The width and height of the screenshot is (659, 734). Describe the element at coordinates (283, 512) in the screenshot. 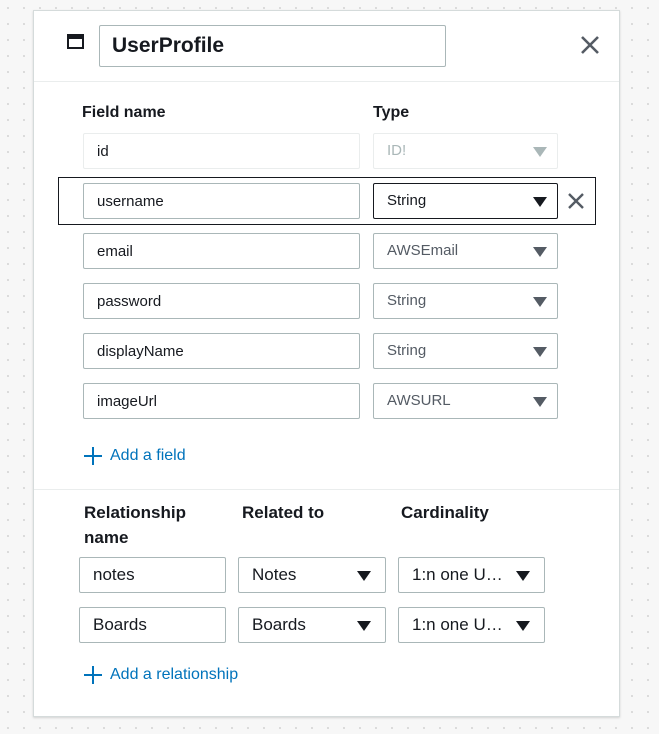

I see `related-to-column-label: Related to` at that location.